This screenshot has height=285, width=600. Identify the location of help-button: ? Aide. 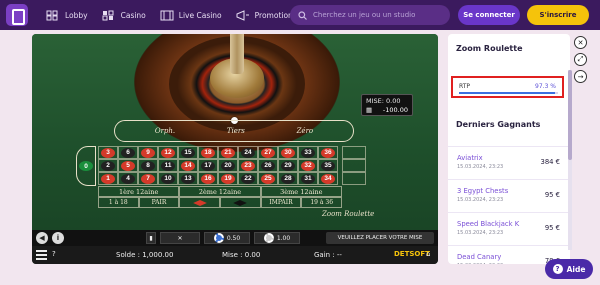
(569, 269).